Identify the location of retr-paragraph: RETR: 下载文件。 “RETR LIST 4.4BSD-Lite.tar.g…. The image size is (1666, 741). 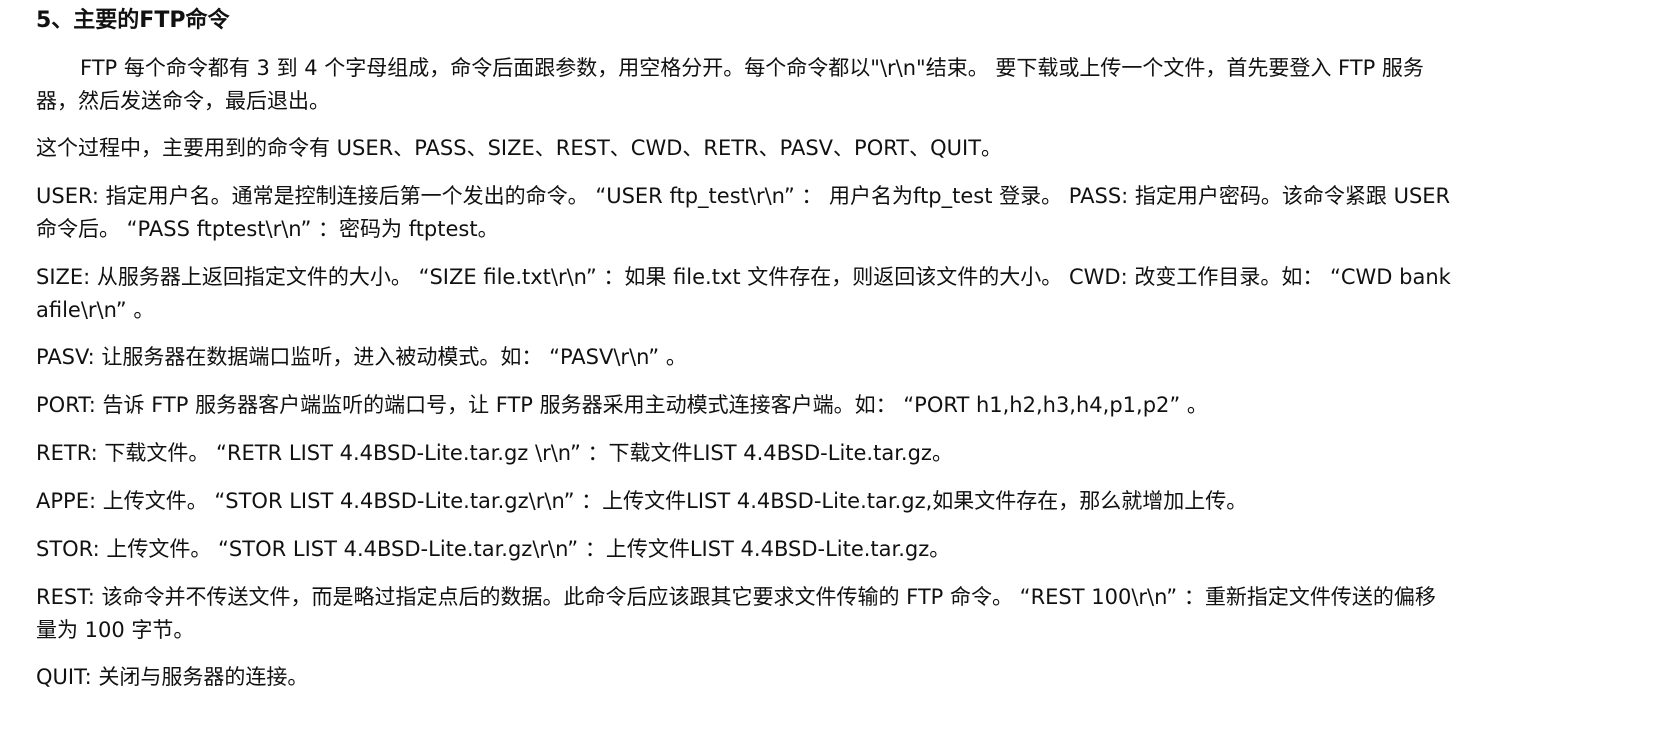
(494, 453).